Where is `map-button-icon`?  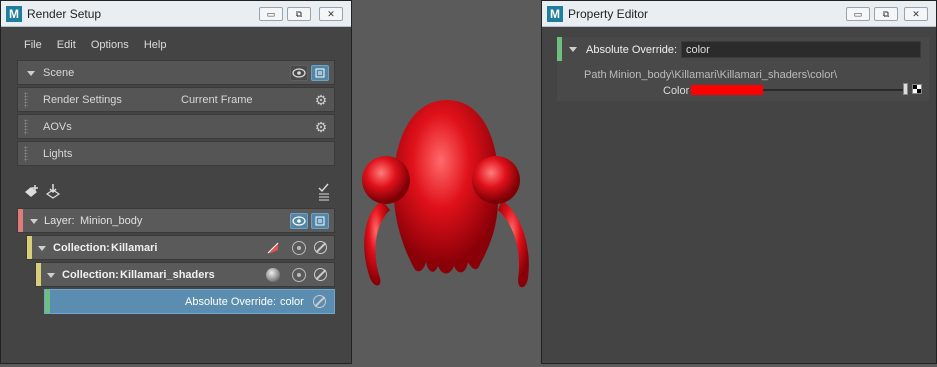 map-button-icon is located at coordinates (917, 89).